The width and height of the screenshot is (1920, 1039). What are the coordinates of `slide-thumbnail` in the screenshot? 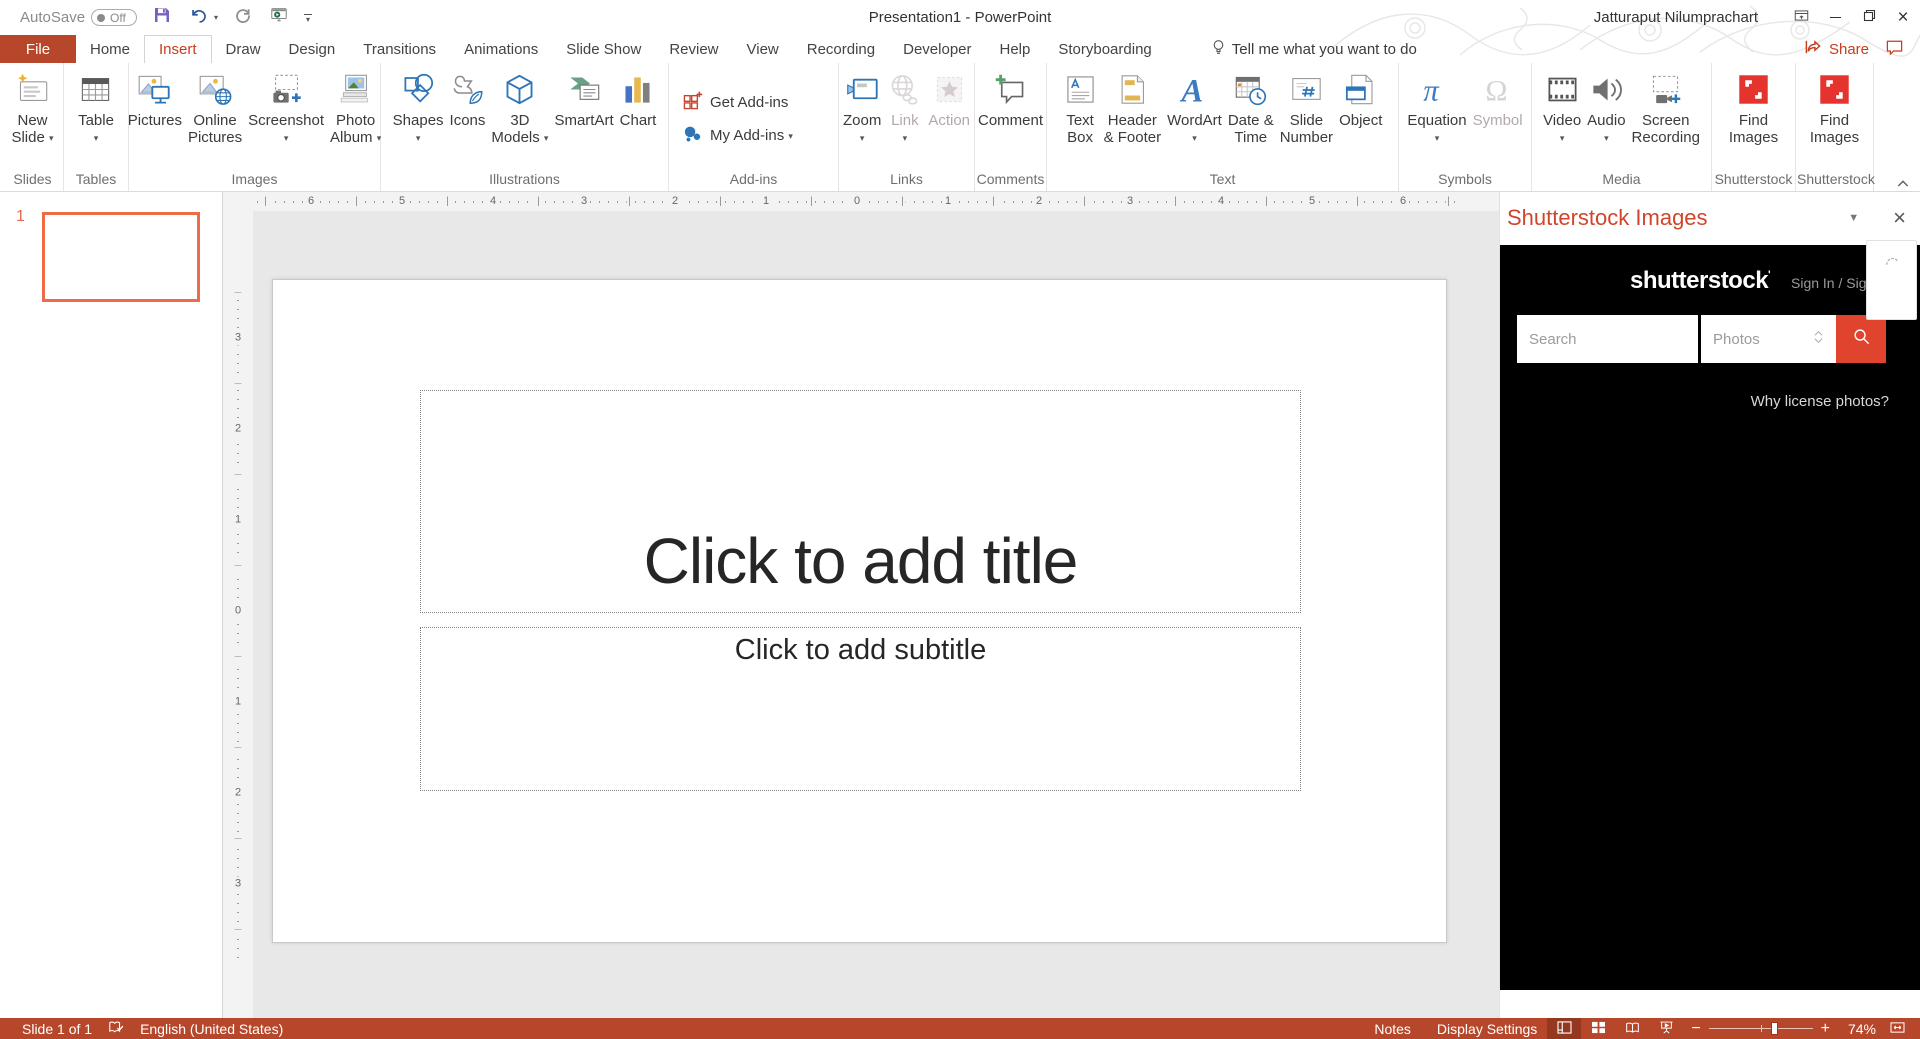 It's located at (121, 257).